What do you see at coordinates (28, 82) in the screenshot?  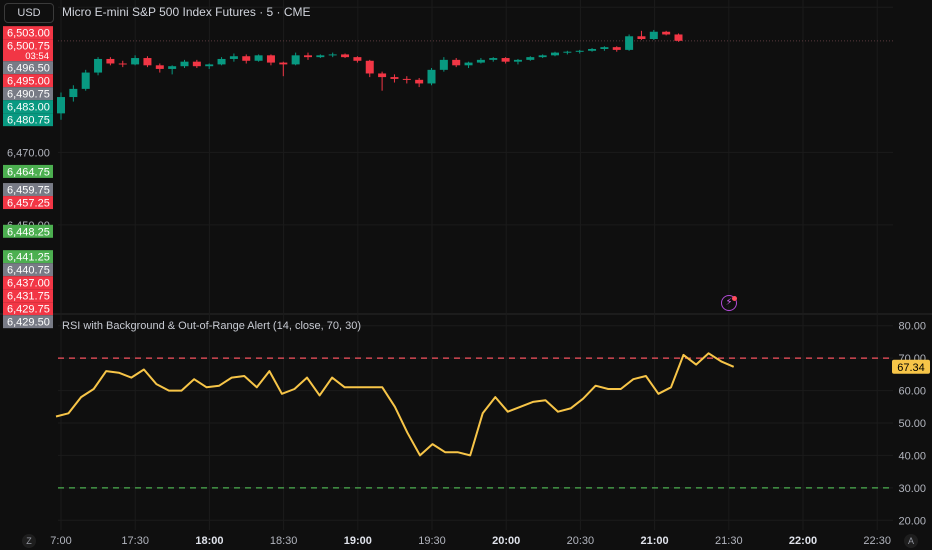 I see `price-label-text: 6,495.00` at bounding box center [28, 82].